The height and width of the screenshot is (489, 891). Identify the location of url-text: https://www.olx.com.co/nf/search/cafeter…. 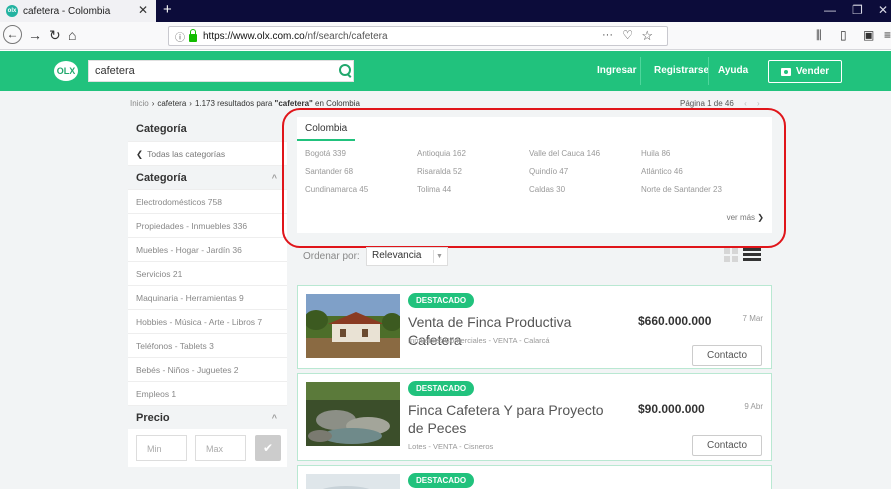
(295, 36).